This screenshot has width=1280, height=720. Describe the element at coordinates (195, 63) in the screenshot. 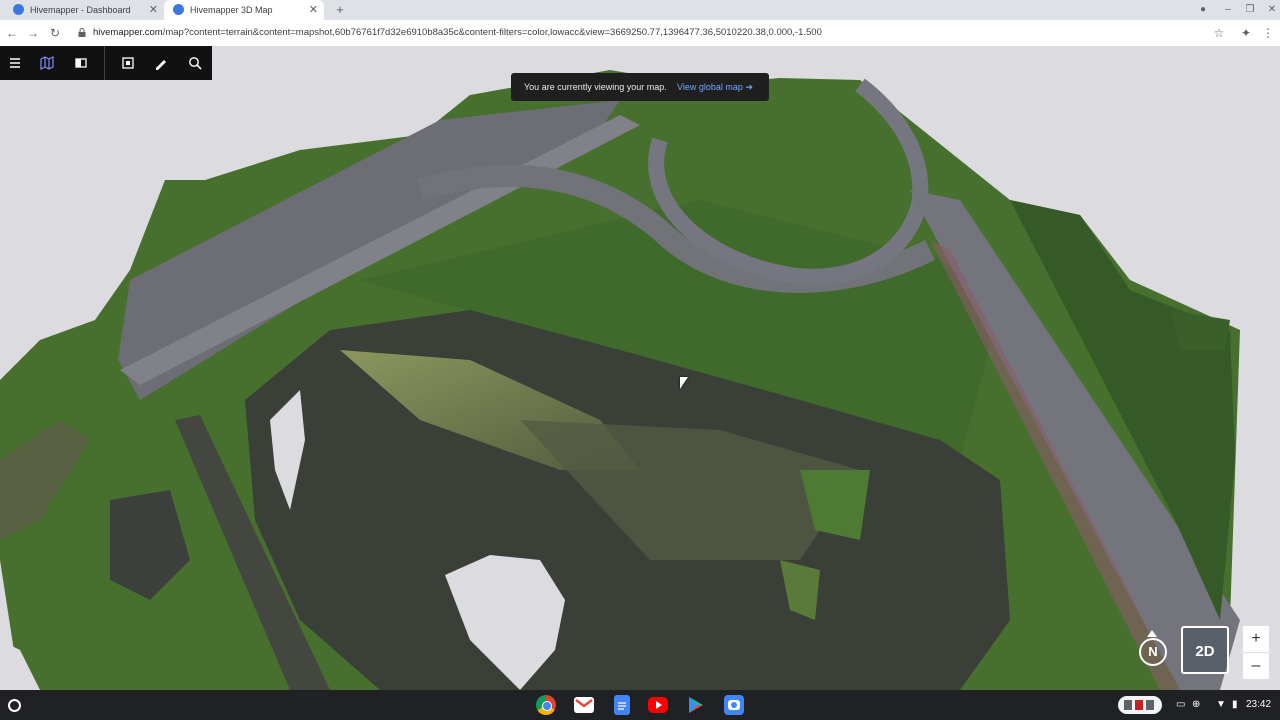

I see `search-icon` at that location.